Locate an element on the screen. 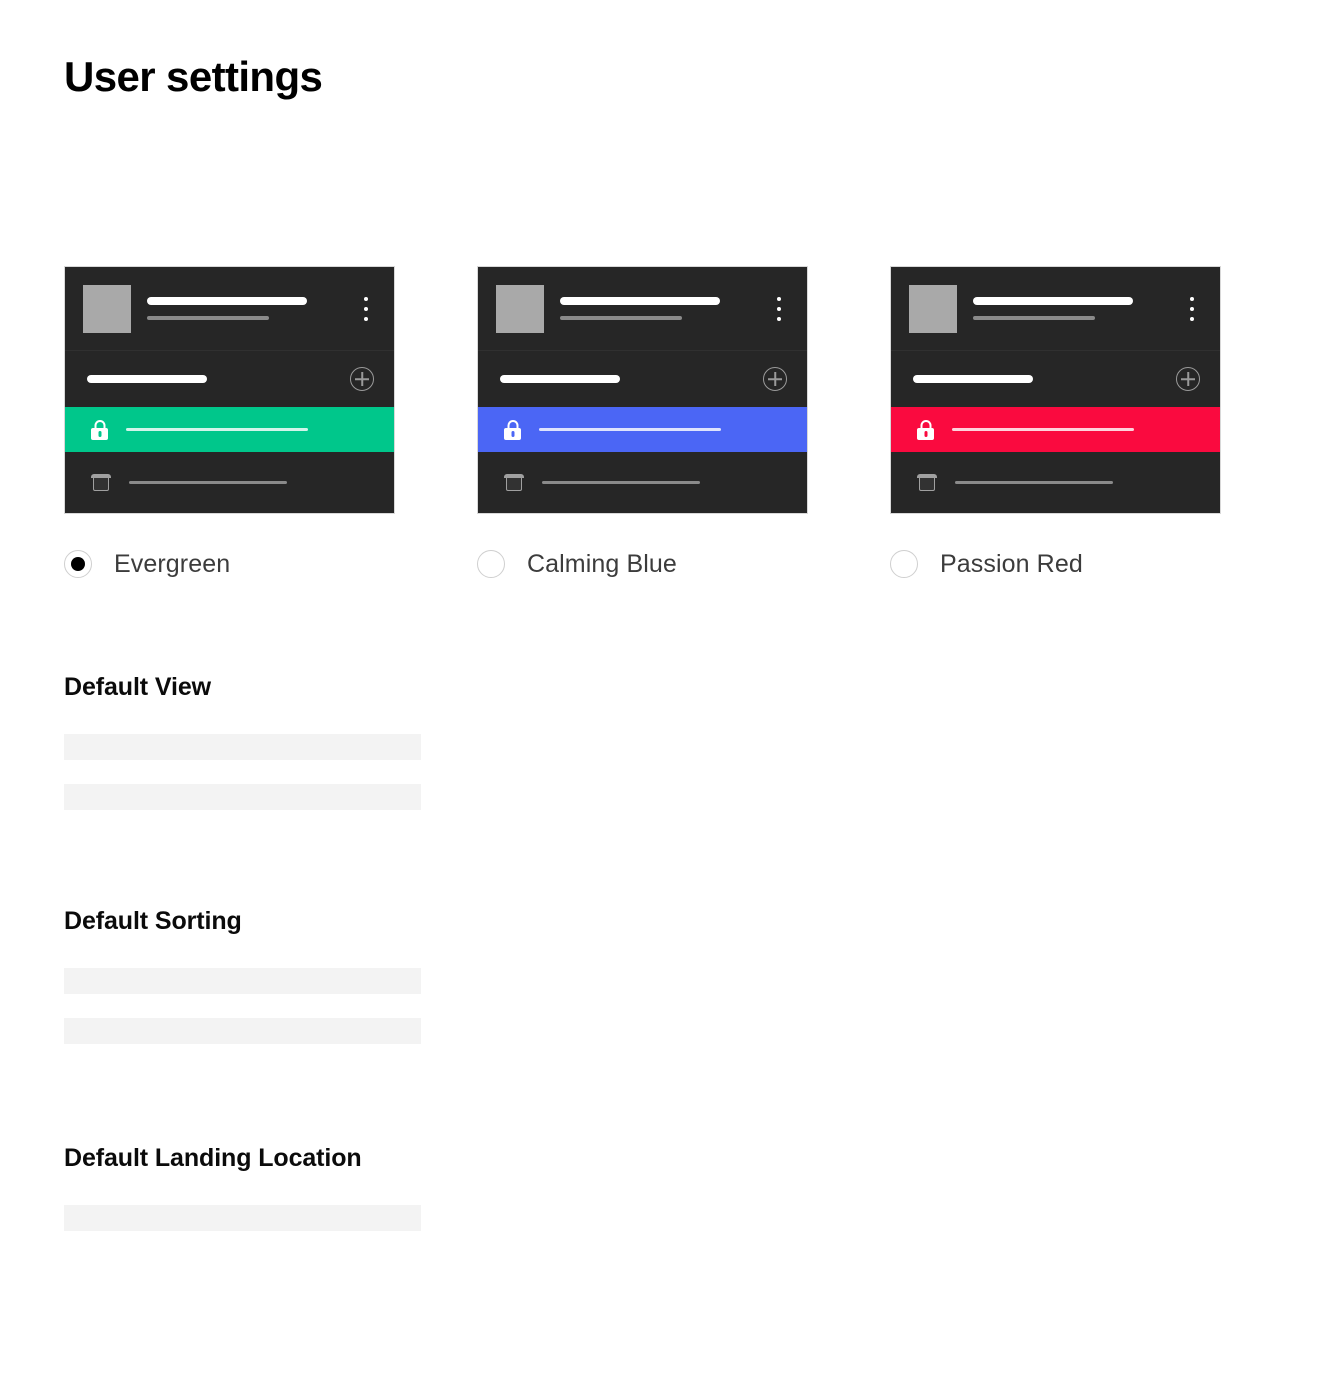 Image resolution: width=1338 pixels, height=1383 pixels. theme-option-evergreen: Evergreen is located at coordinates (229, 422).